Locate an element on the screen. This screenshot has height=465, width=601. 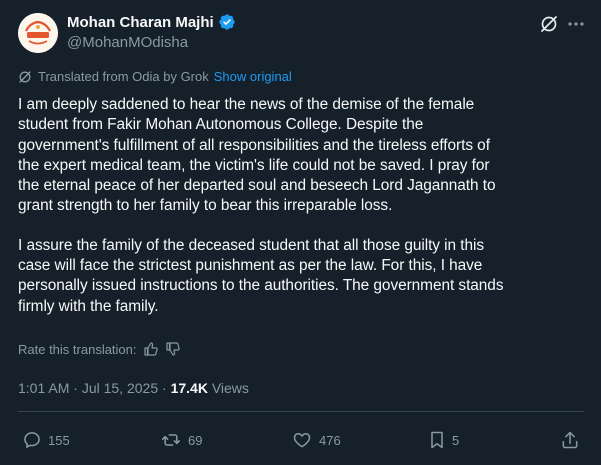
author-name-row: Mohan Charan Majhi is located at coordinates (151, 22).